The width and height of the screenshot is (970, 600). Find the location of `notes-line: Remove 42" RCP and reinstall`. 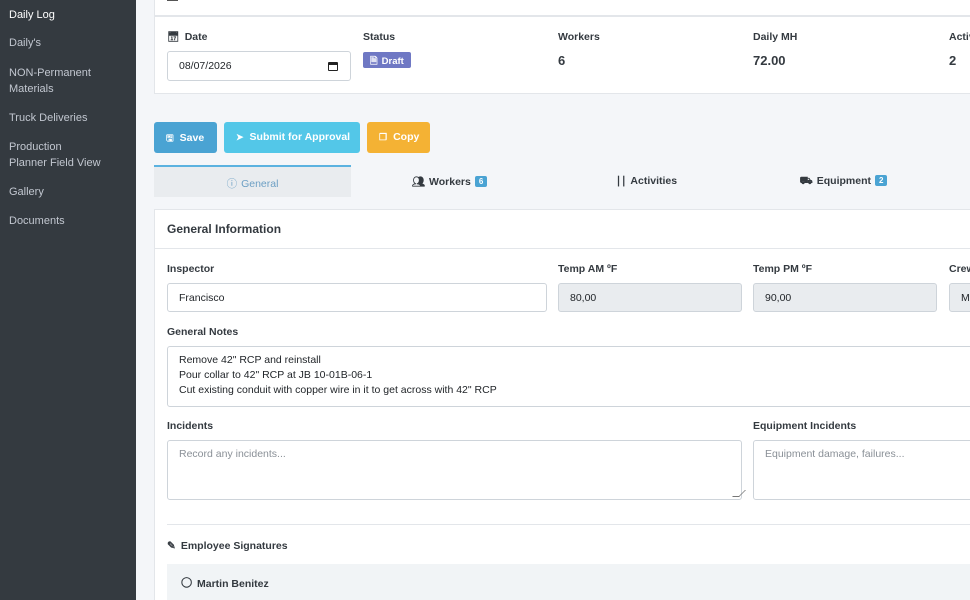

notes-line: Remove 42" RCP and reinstall is located at coordinates (250, 360).